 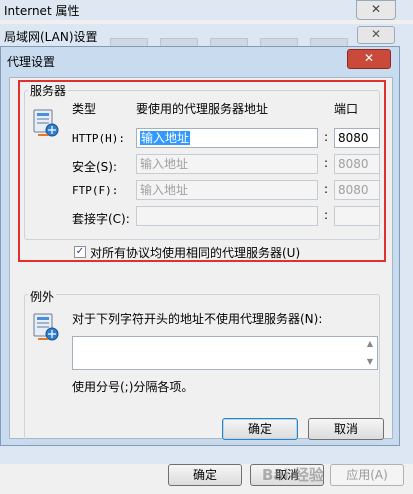 I want to click on exceptions-computer-icon, so click(x=46, y=327).